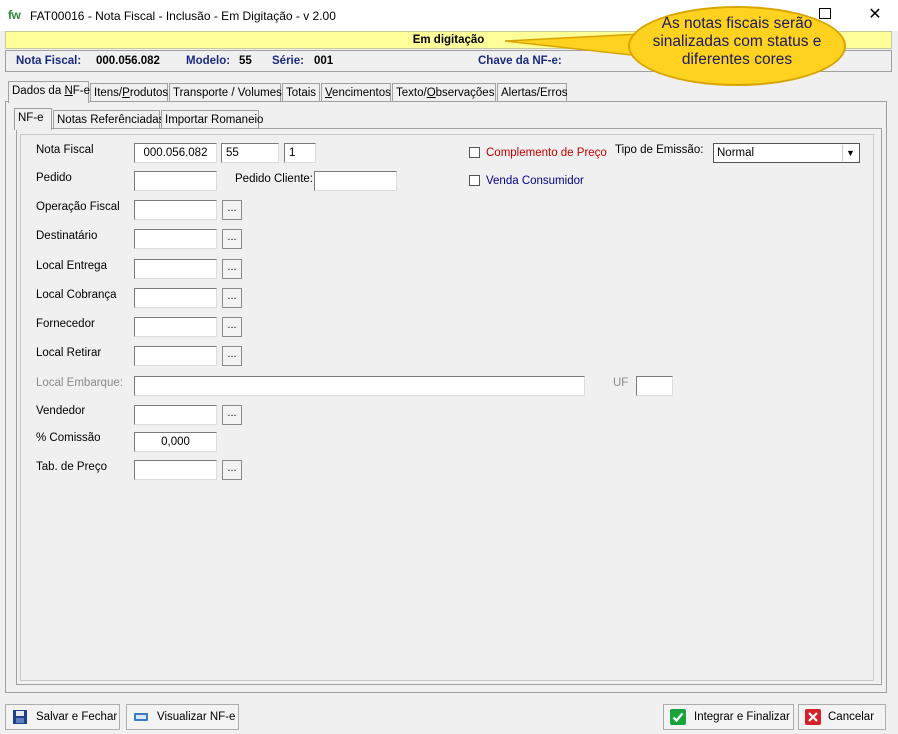  Describe the element at coordinates (300, 153) in the screenshot. I see `nota-fiscal-serie-input: 1` at that location.